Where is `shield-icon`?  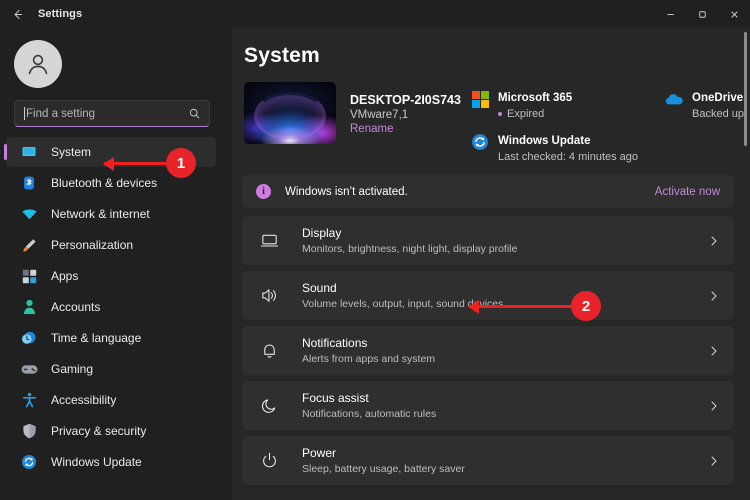
shield-icon is located at coordinates (29, 431).